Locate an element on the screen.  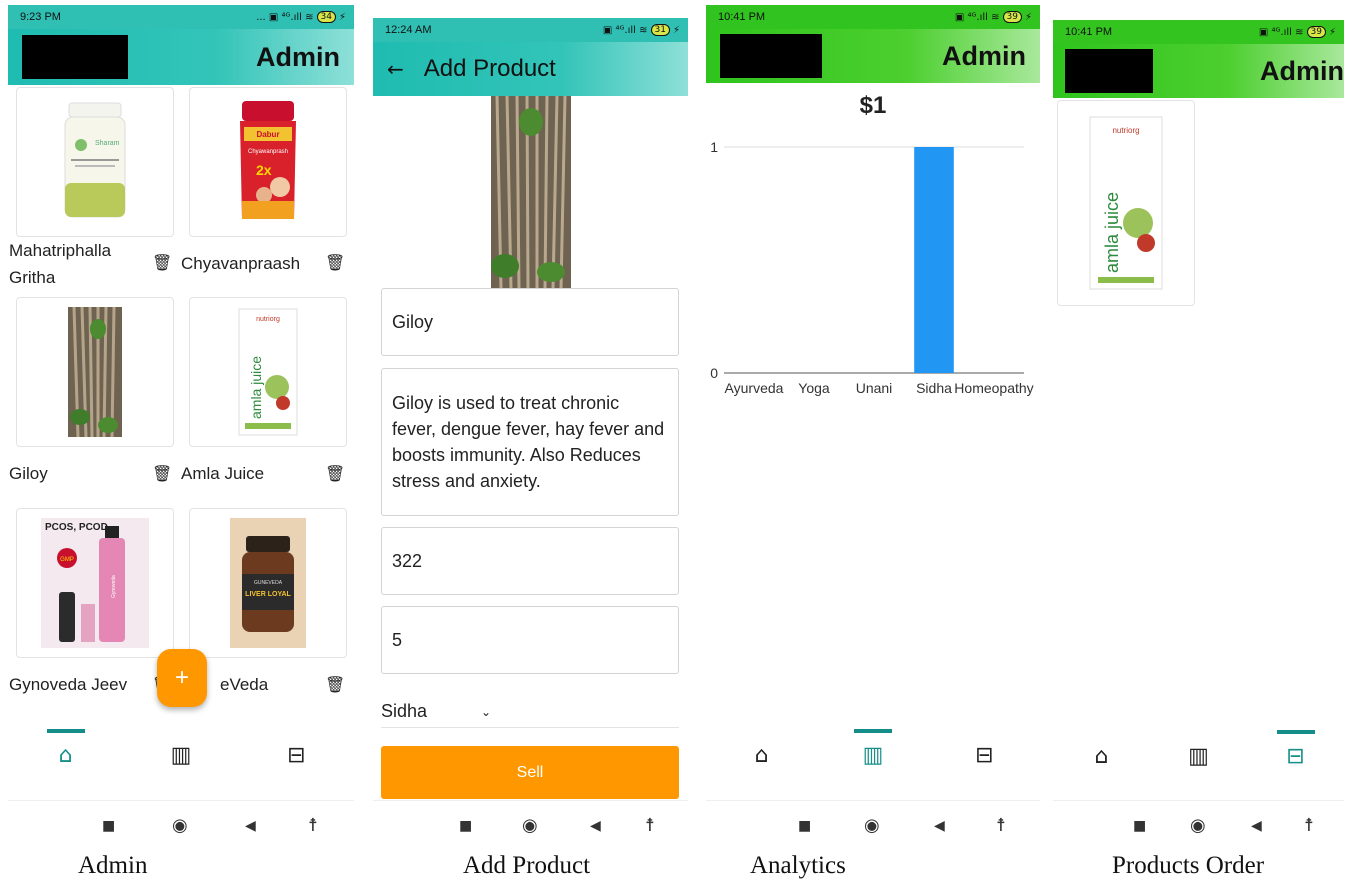
status-time: 12:24 AM is located at coordinates (408, 30).